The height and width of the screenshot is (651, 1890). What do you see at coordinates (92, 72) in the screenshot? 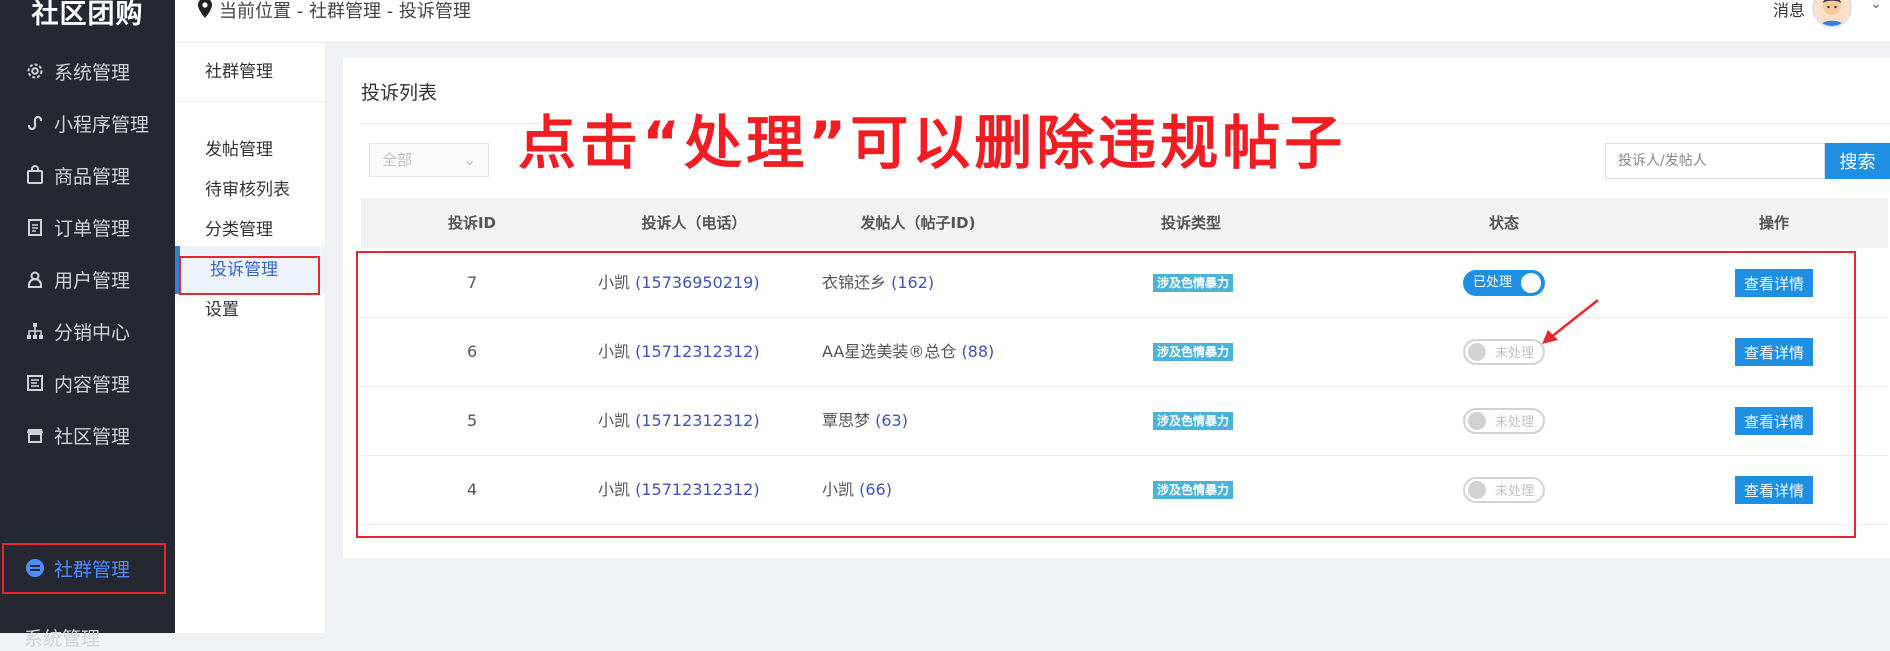
I see `sidebar-item-label: 系统管理` at bounding box center [92, 72].